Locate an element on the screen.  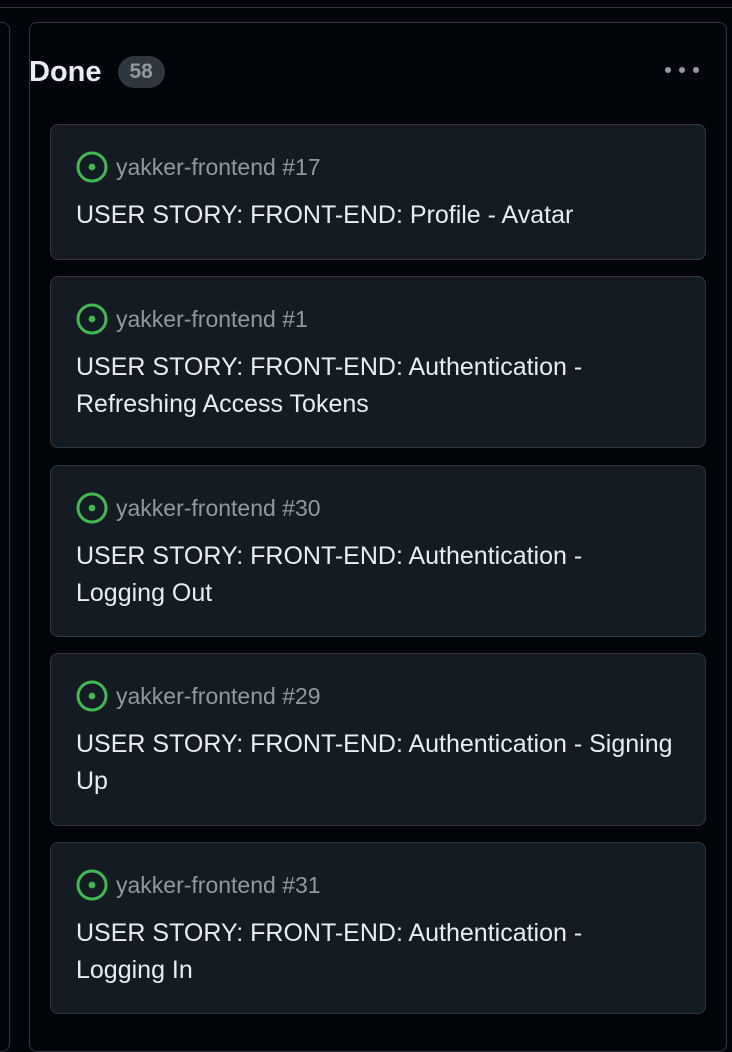
column-header: Done 58 is located at coordinates (97, 72).